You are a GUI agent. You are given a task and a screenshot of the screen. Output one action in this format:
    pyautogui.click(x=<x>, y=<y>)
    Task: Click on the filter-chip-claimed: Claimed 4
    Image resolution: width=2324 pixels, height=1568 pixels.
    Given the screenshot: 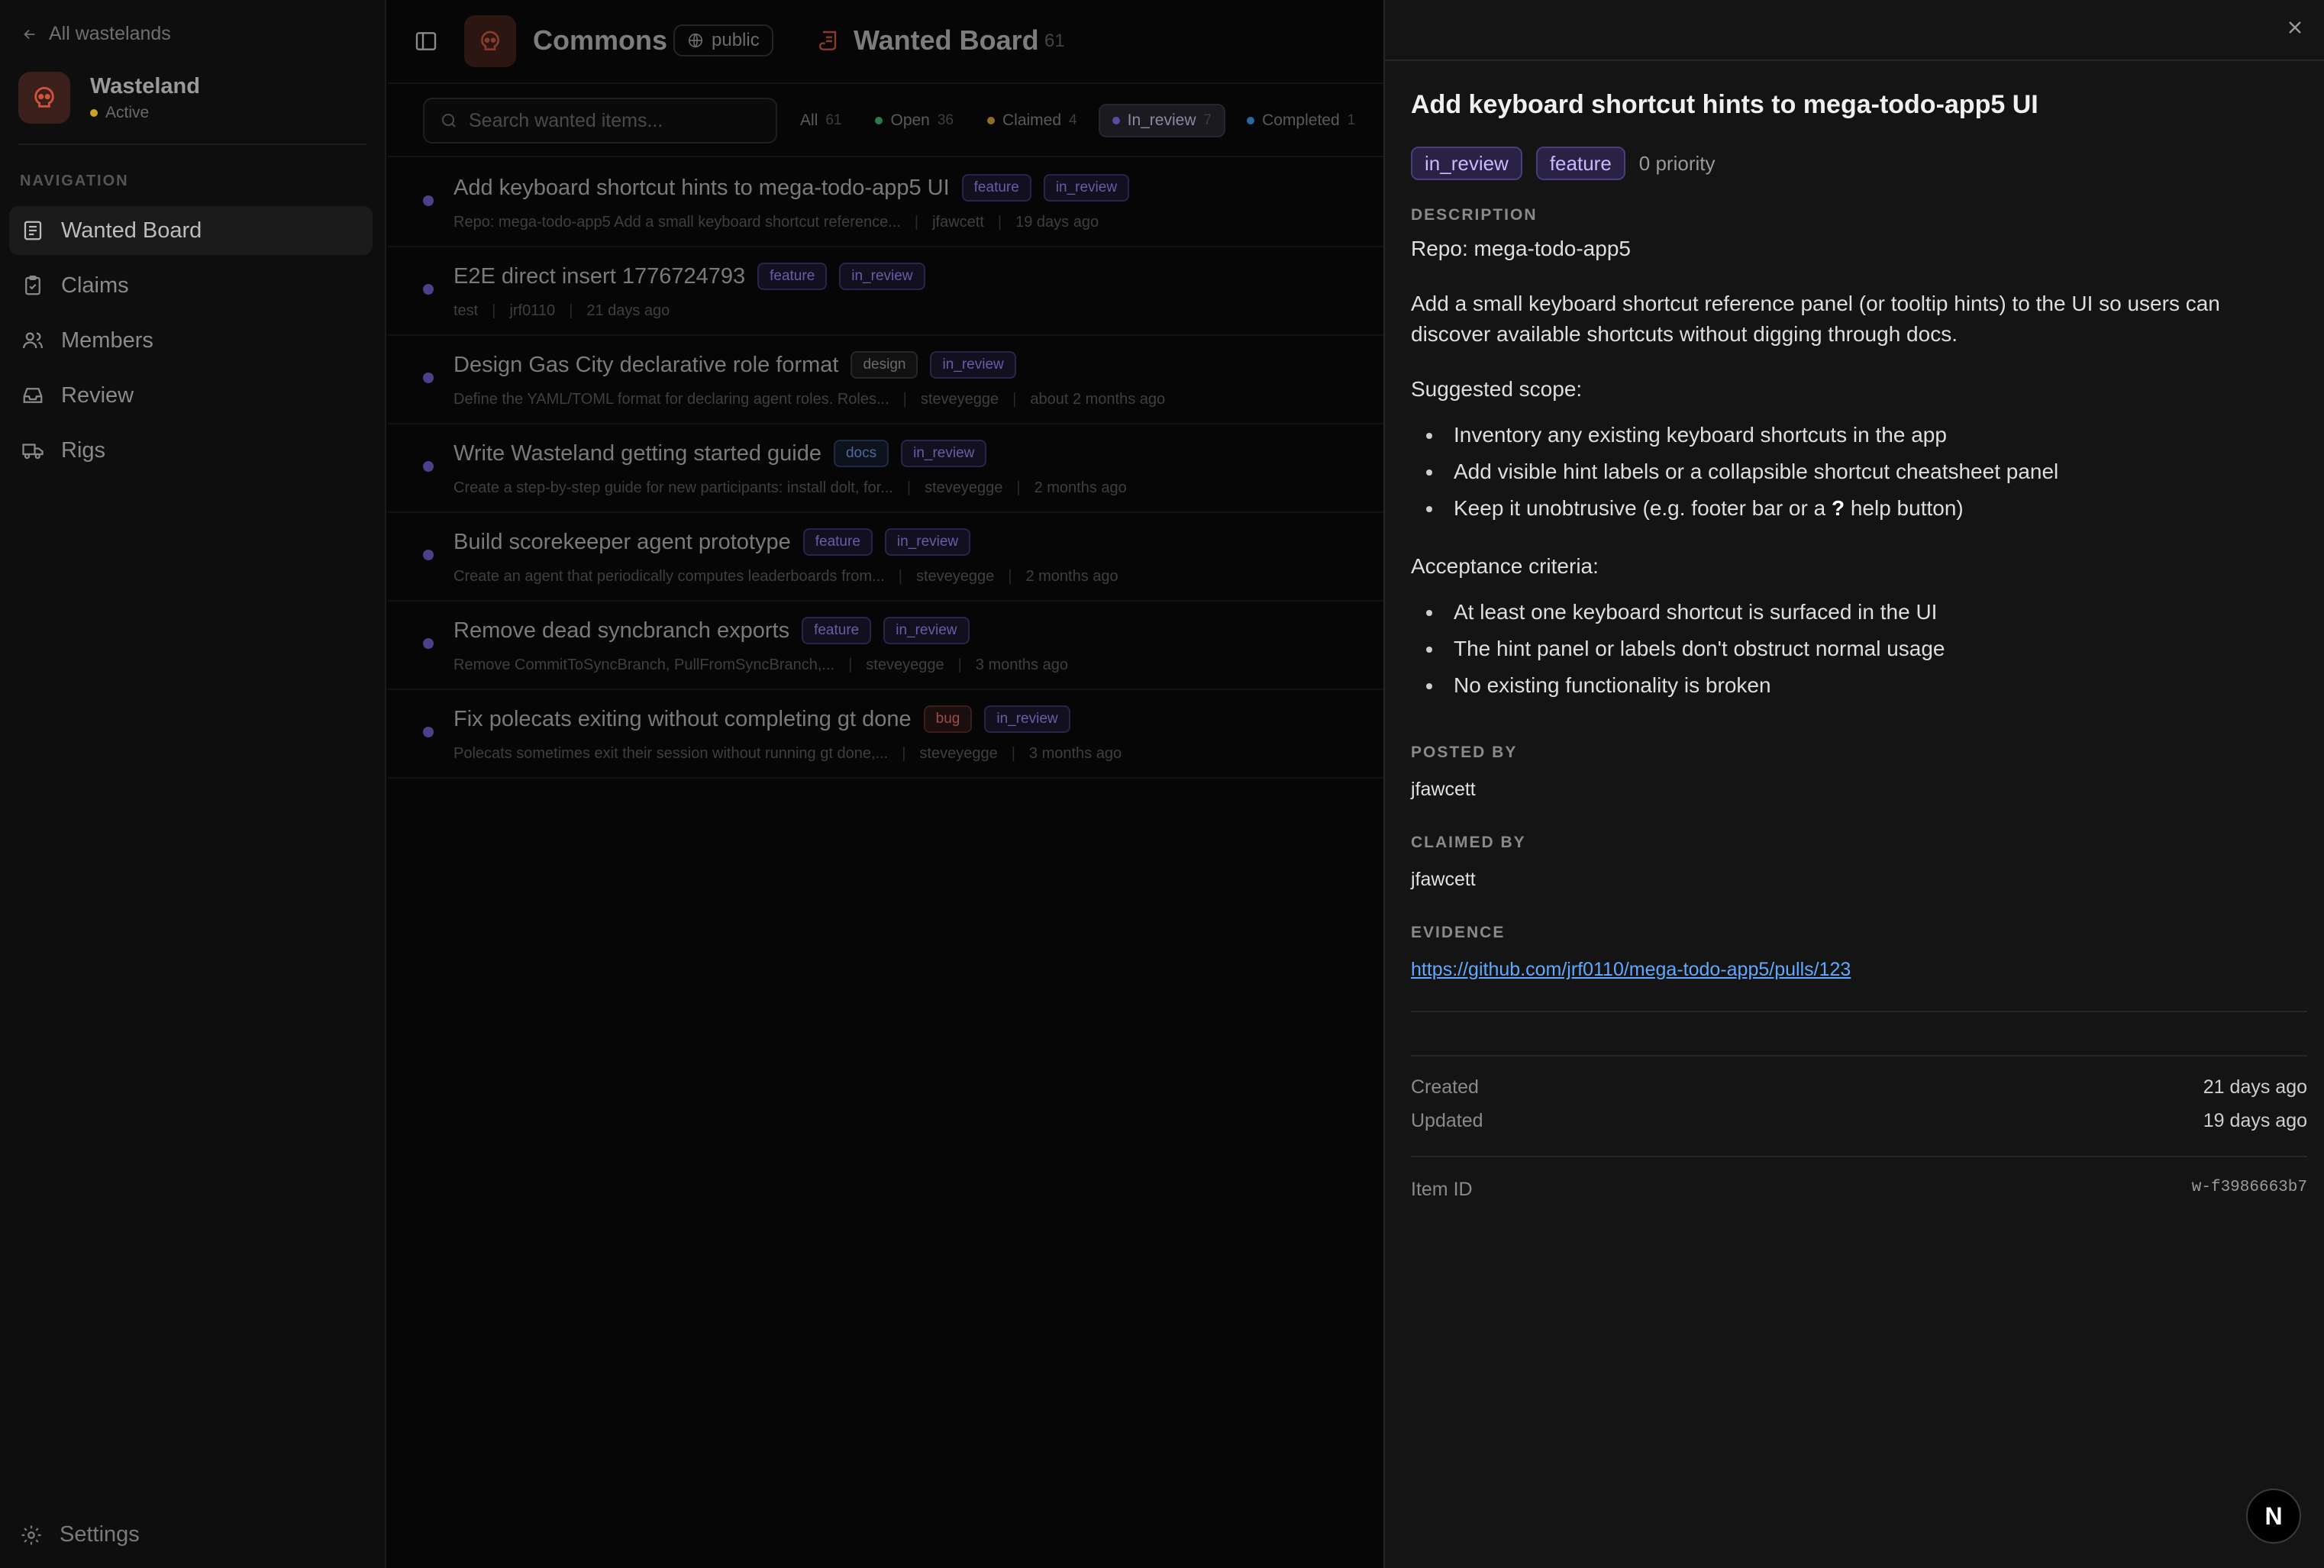 What is the action you would take?
    pyautogui.click(x=1032, y=120)
    